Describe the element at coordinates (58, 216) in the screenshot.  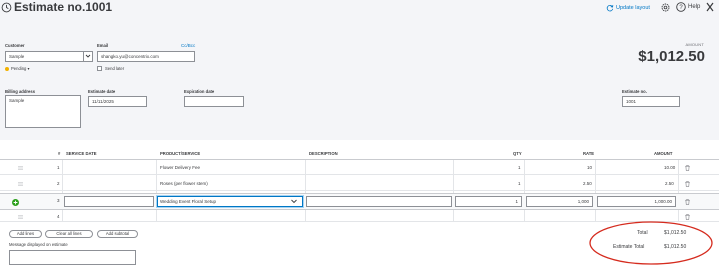
I see `row-number: 4` at that location.